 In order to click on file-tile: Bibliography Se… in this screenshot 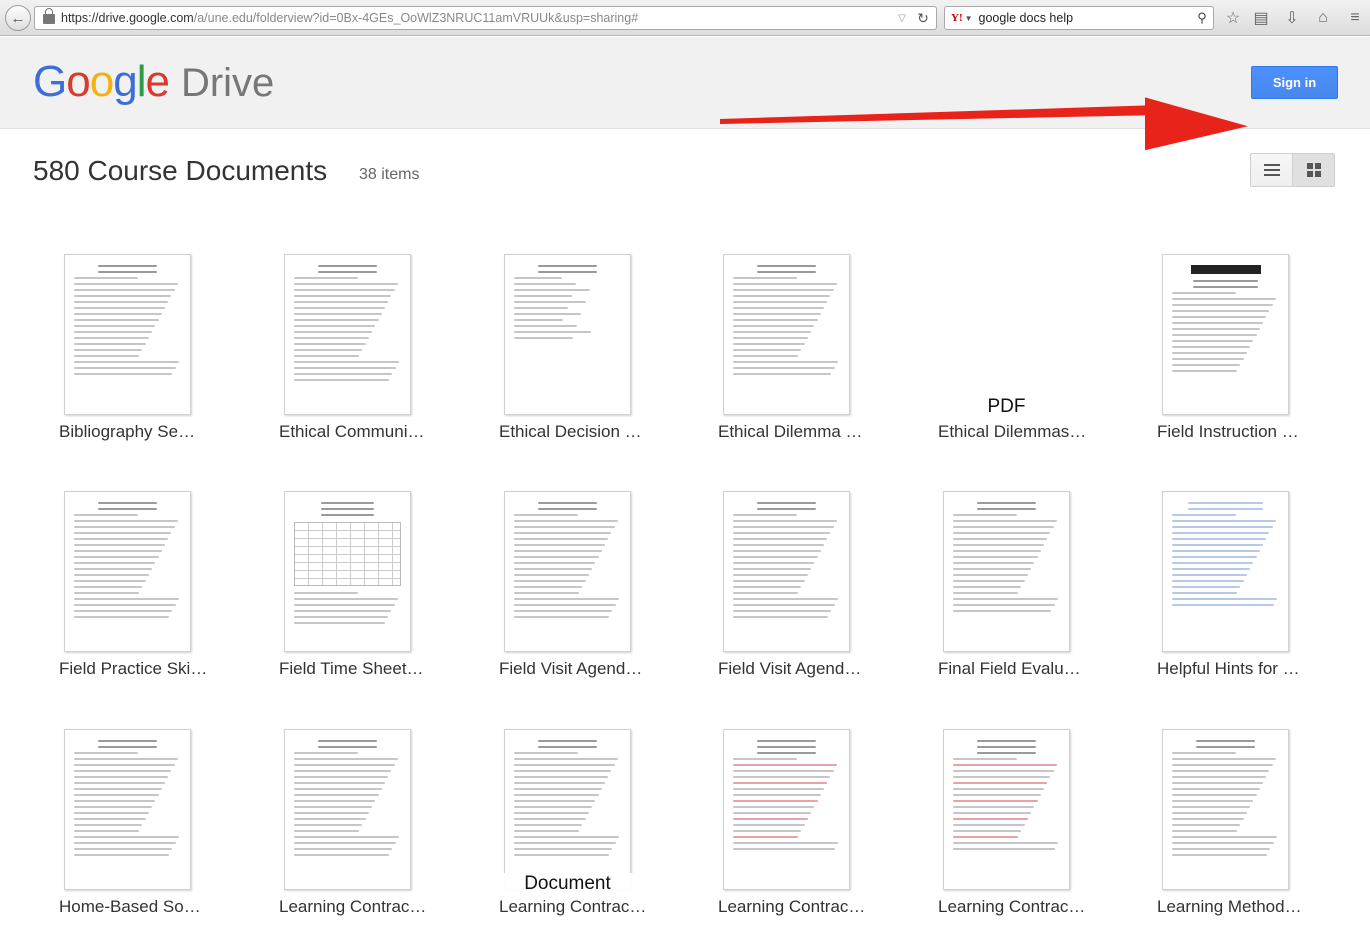, I will do `click(159, 354)`.